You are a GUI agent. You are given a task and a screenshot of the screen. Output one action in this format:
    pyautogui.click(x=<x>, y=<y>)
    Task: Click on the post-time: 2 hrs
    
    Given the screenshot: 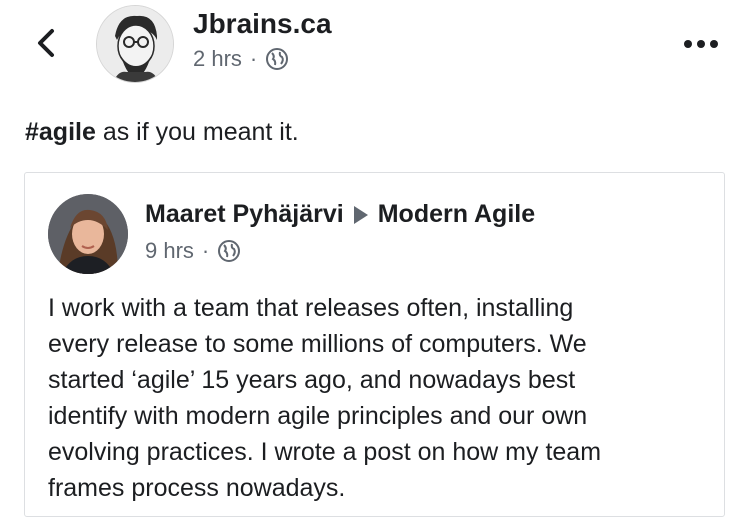 What is the action you would take?
    pyautogui.click(x=217, y=59)
    